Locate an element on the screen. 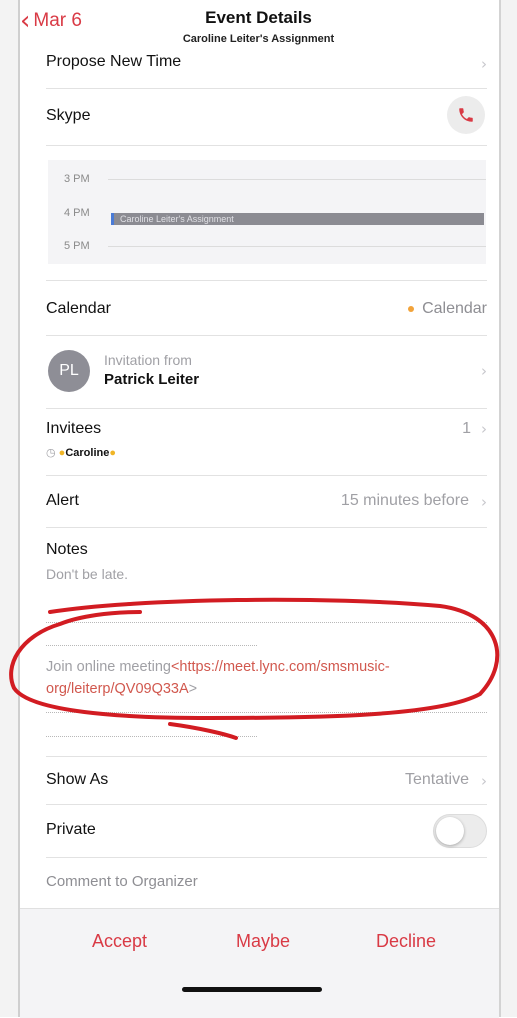  calendar-color-dot is located at coordinates (411, 308).